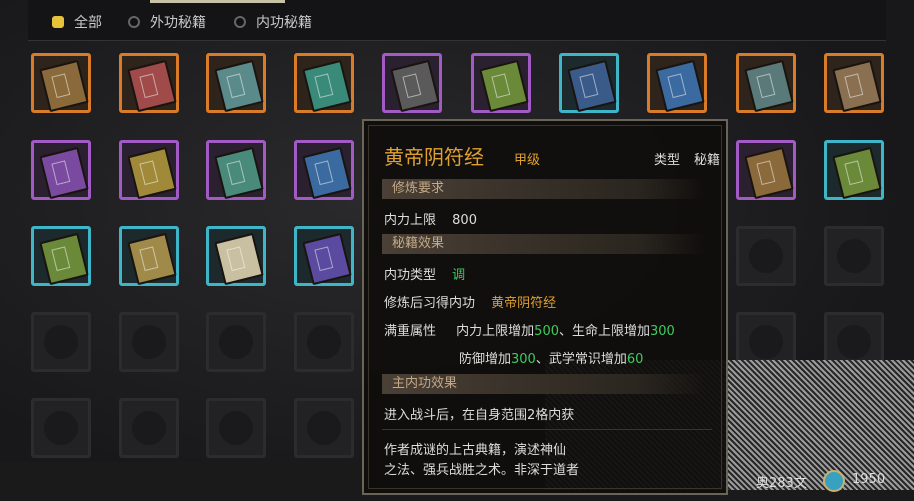  I want to click on filter-internal-label: 内功秘籍, so click(284, 23).